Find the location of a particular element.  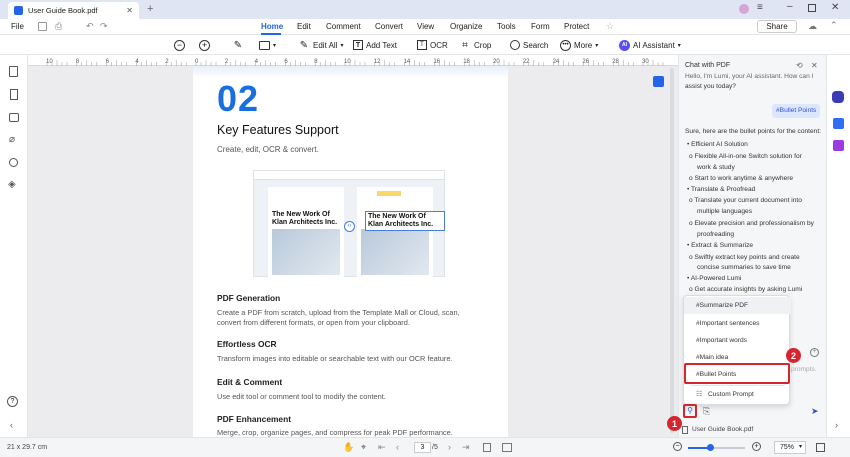

ruler: 10 8 6 4 2 0 2 4 6 8 10 12 14 16 18 20 22 24 26 28 30 is located at coordinates (353, 60).